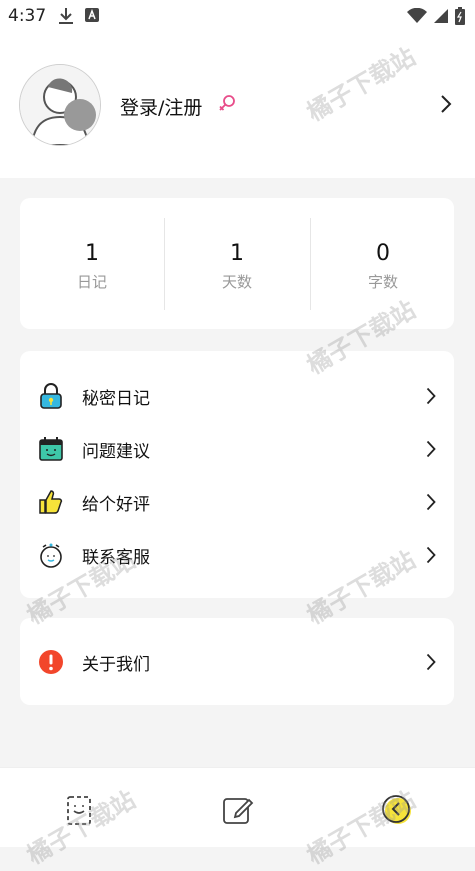 Image resolution: width=475 pixels, height=871 pixels. I want to click on avatar, so click(60, 105).